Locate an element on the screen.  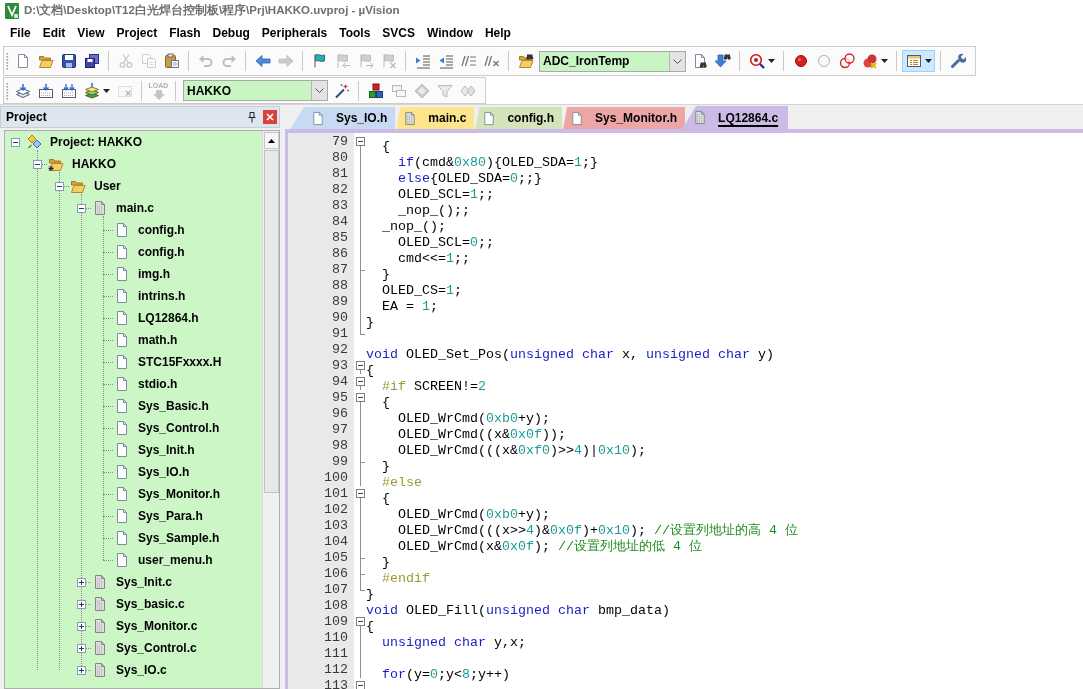
line-number: 80 is located at coordinates (339, 158).